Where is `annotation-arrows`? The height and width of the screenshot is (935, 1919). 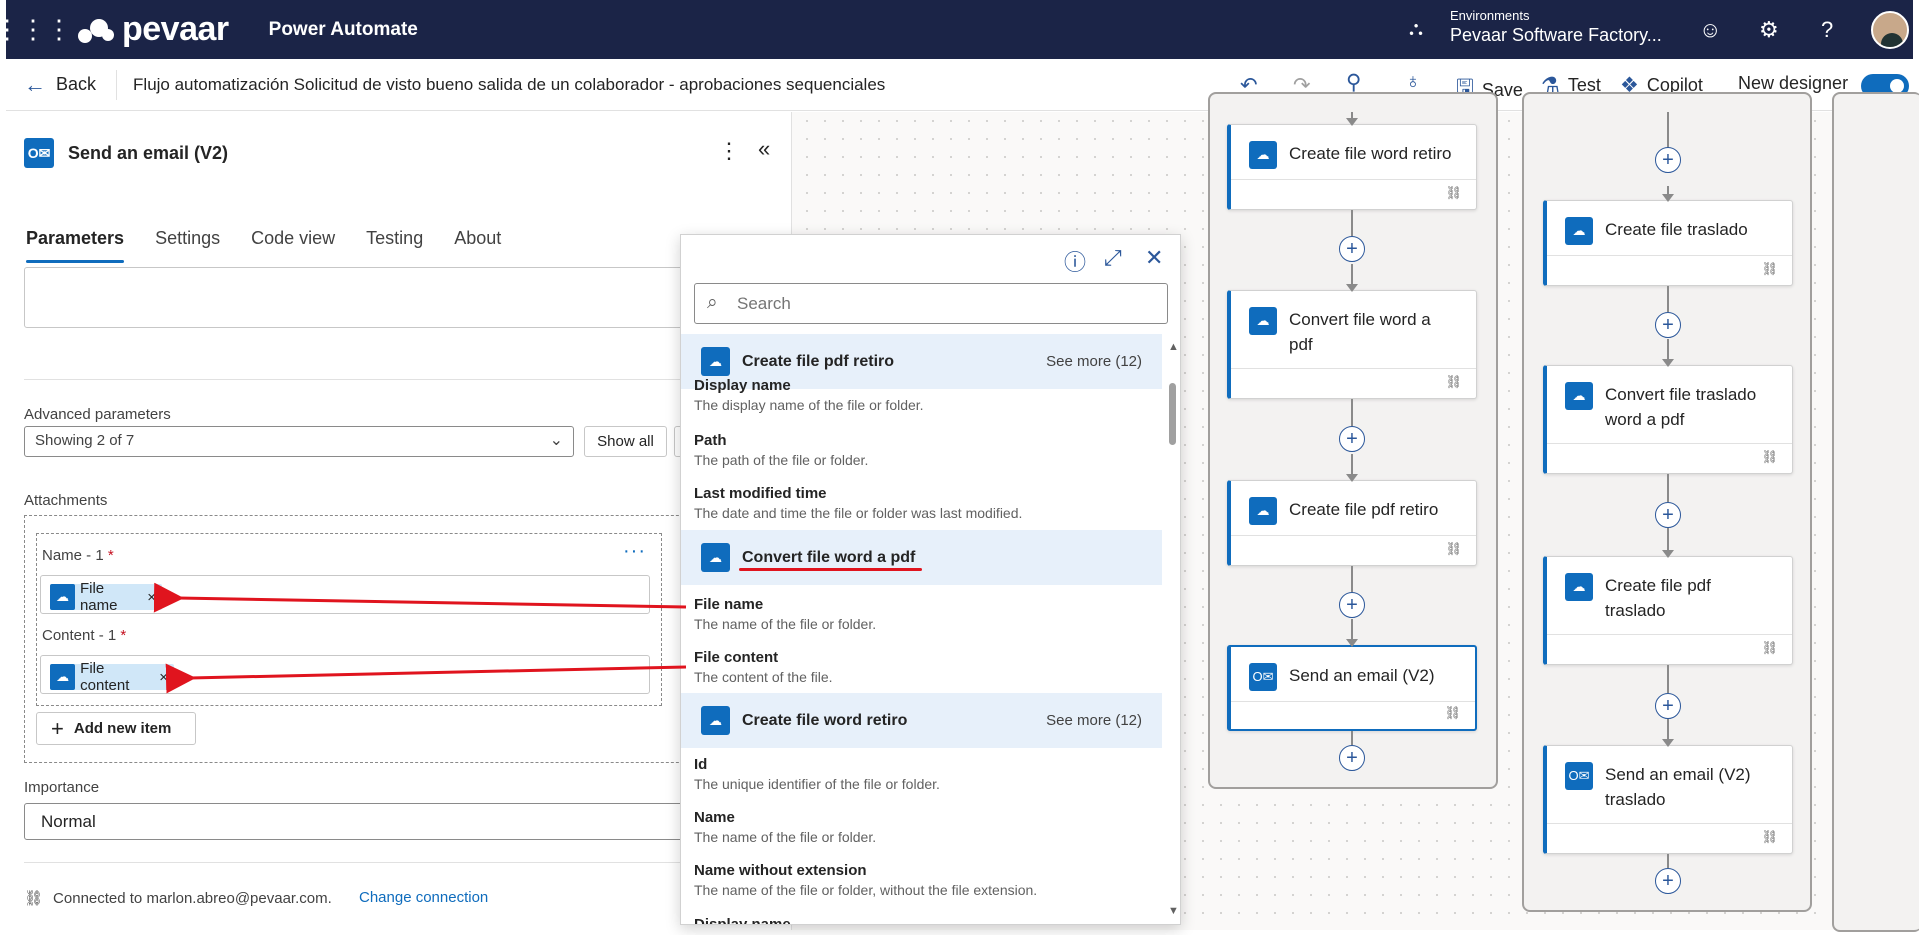
annotation-arrows is located at coordinates (420, 638).